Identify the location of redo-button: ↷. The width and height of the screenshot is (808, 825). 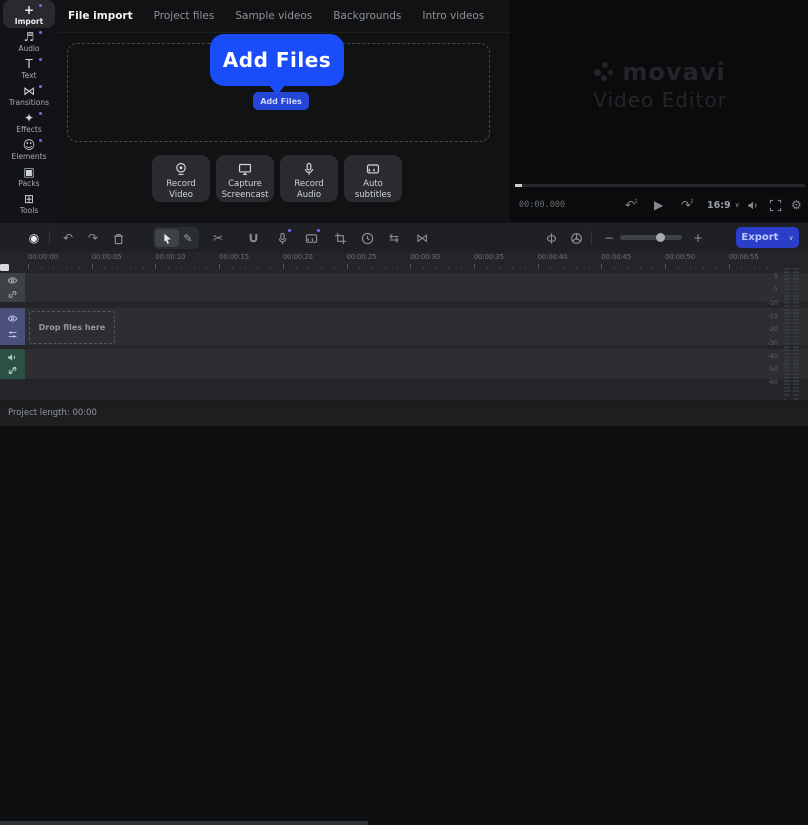
(93, 238).